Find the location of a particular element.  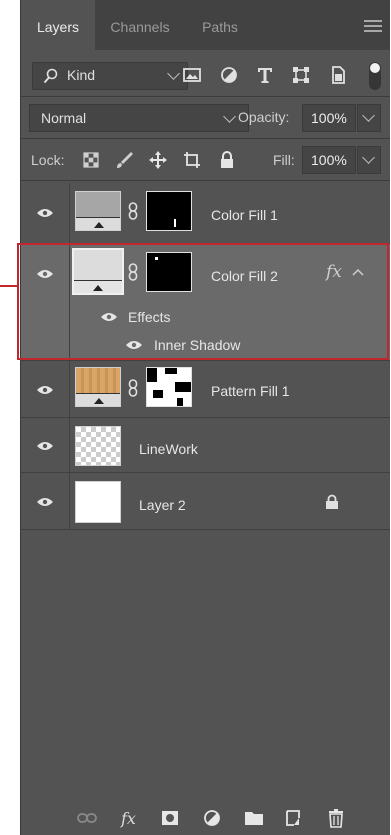

new-layer-icon is located at coordinates (294, 818).